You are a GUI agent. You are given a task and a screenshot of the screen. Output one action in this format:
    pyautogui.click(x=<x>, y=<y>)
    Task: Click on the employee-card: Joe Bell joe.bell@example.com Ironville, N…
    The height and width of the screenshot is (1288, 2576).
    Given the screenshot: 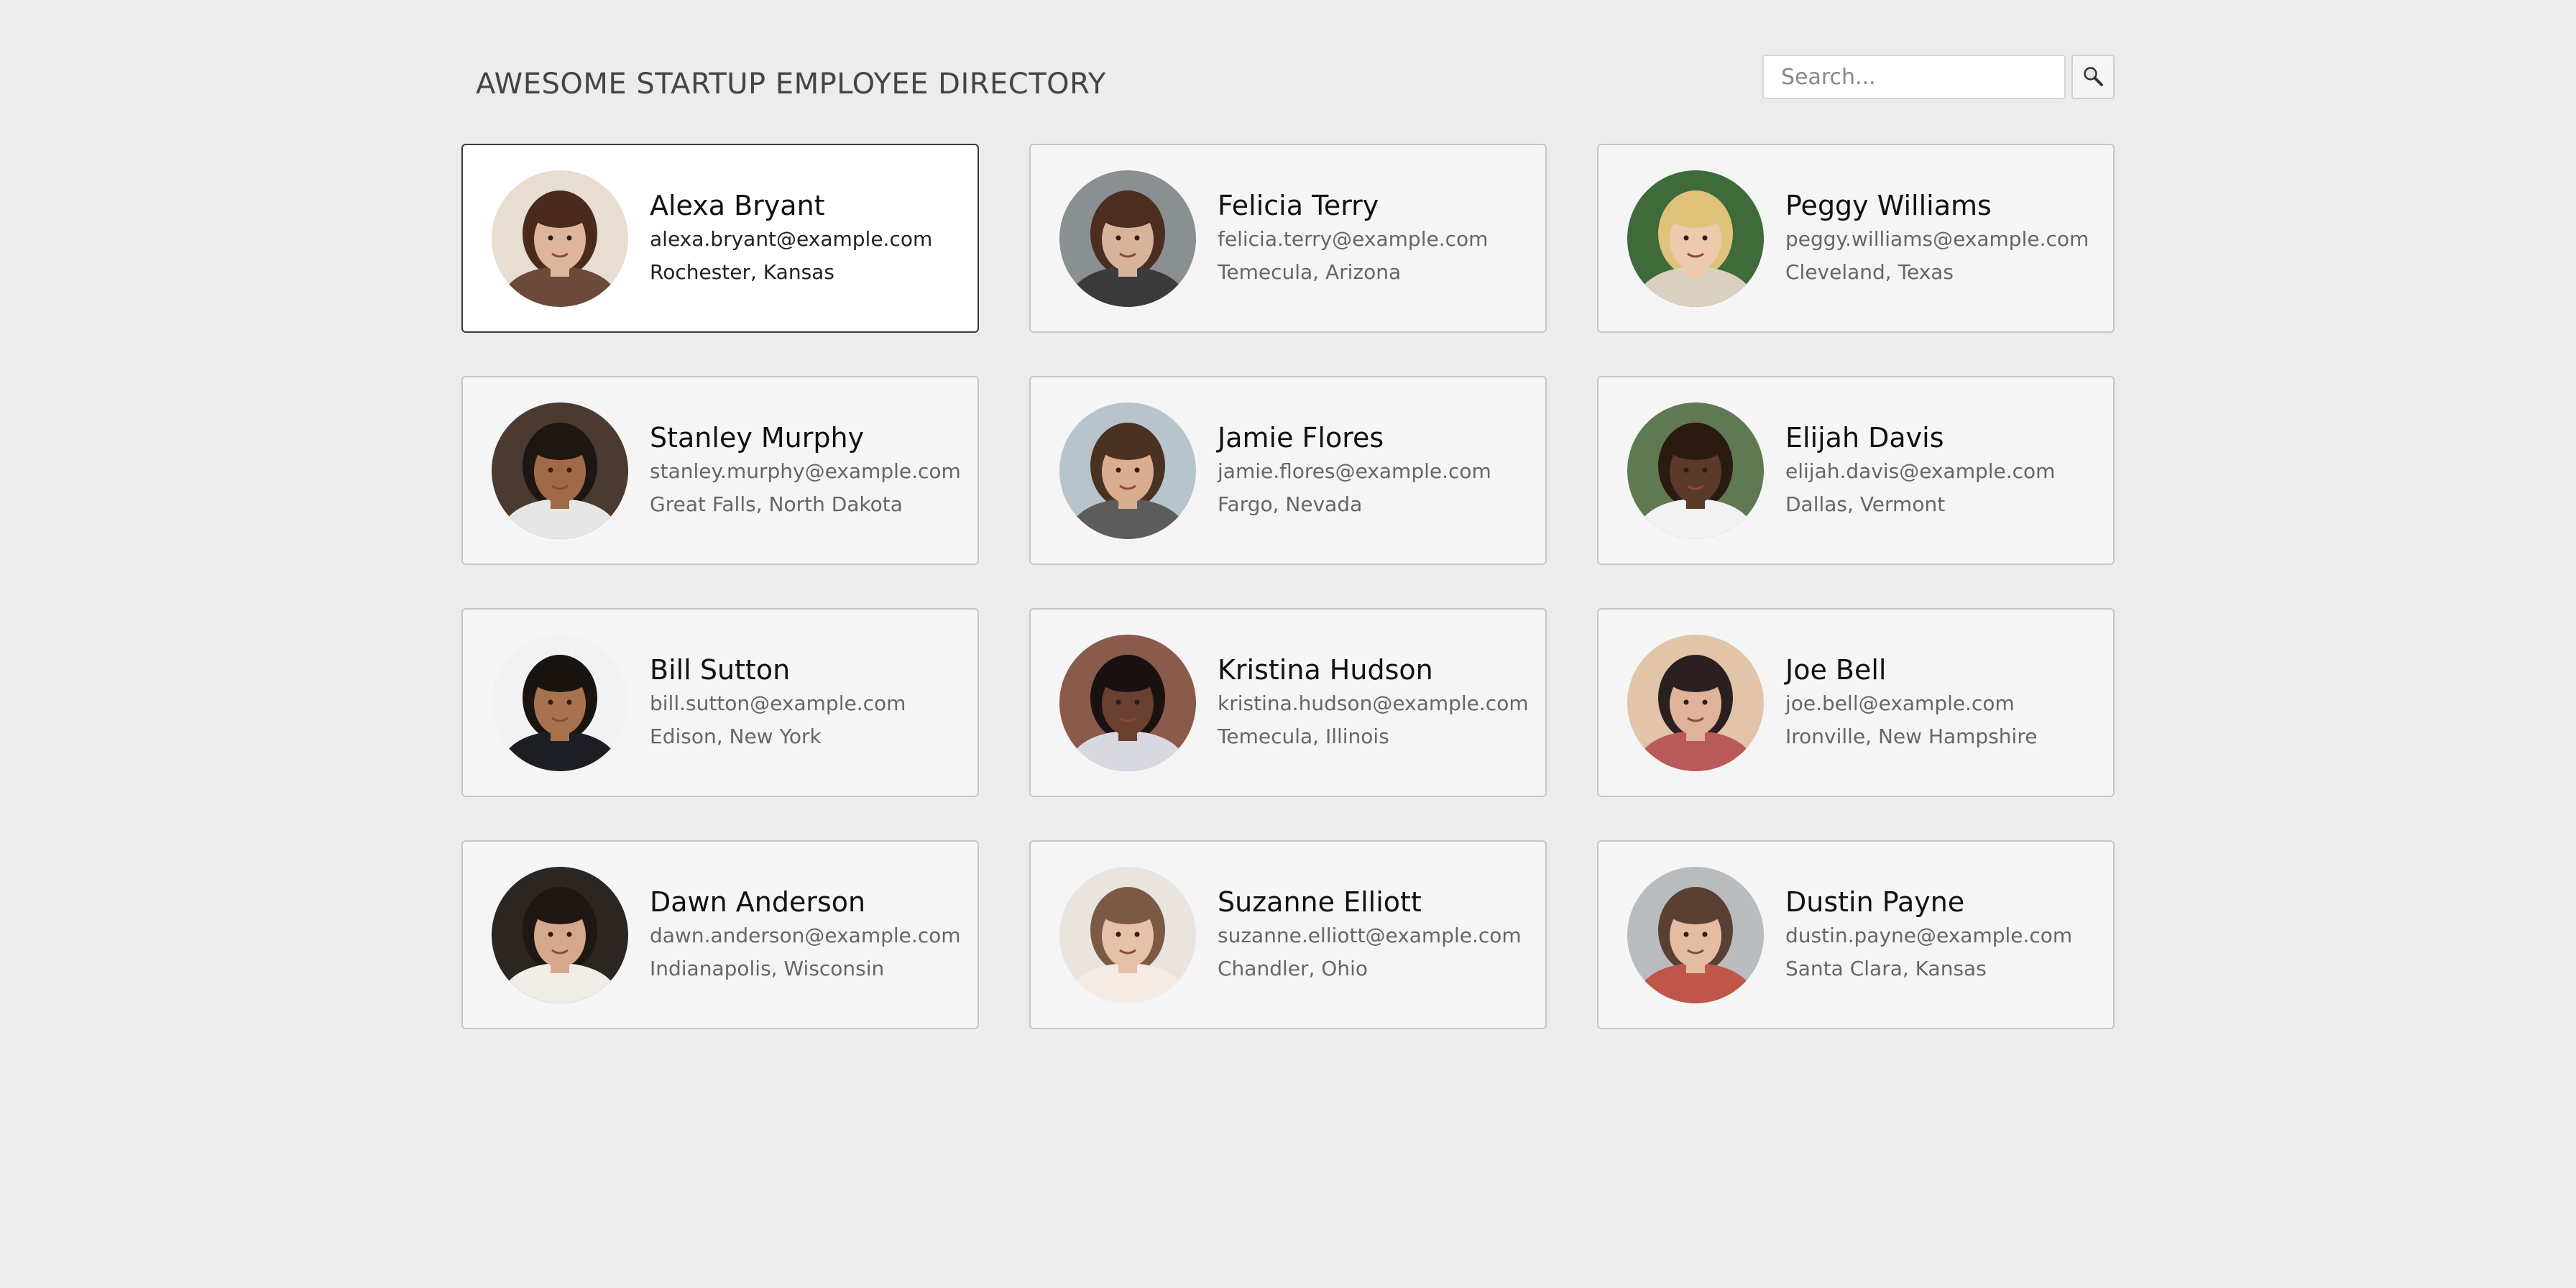 What is the action you would take?
    pyautogui.click(x=1856, y=702)
    